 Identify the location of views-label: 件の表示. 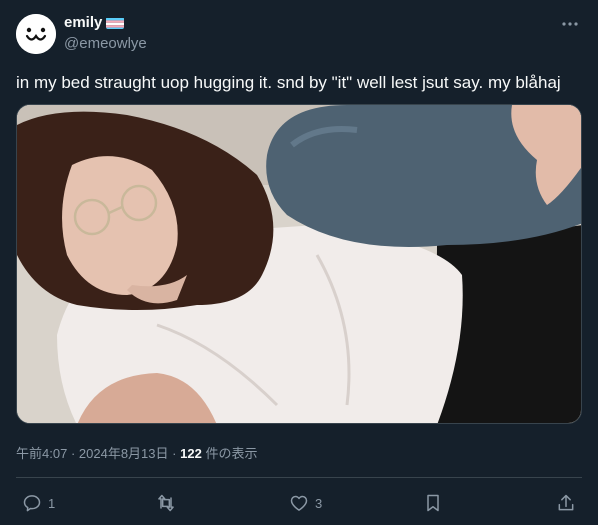
(231, 453).